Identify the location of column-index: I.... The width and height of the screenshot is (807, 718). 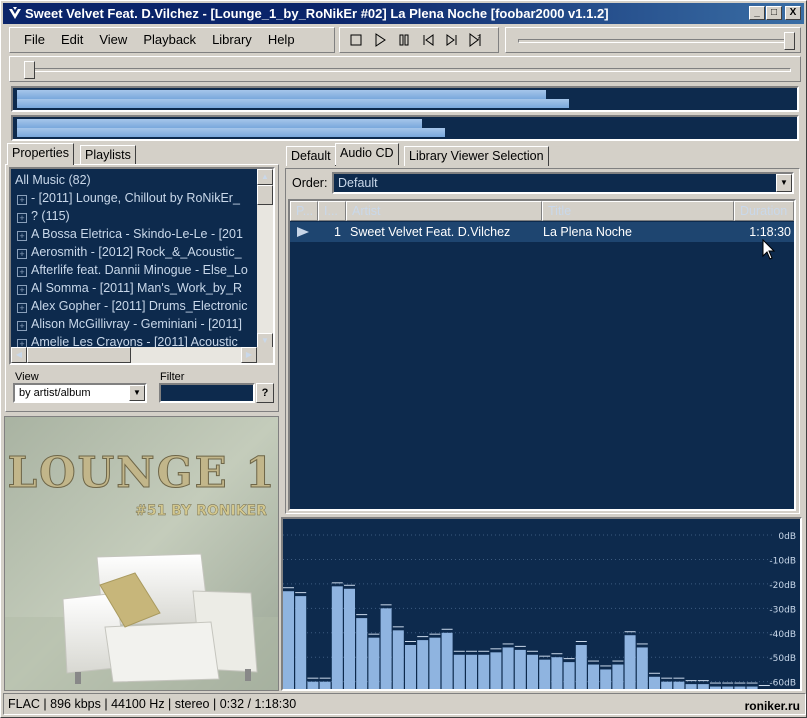
(332, 211).